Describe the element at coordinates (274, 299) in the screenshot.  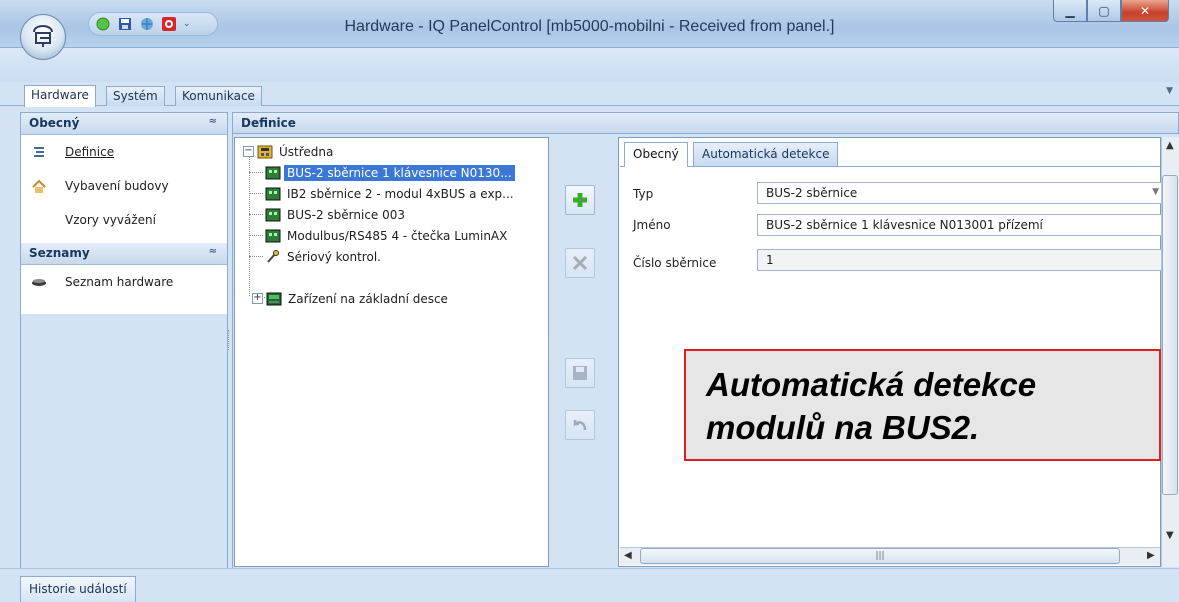
I see `mainboard-icon` at that location.